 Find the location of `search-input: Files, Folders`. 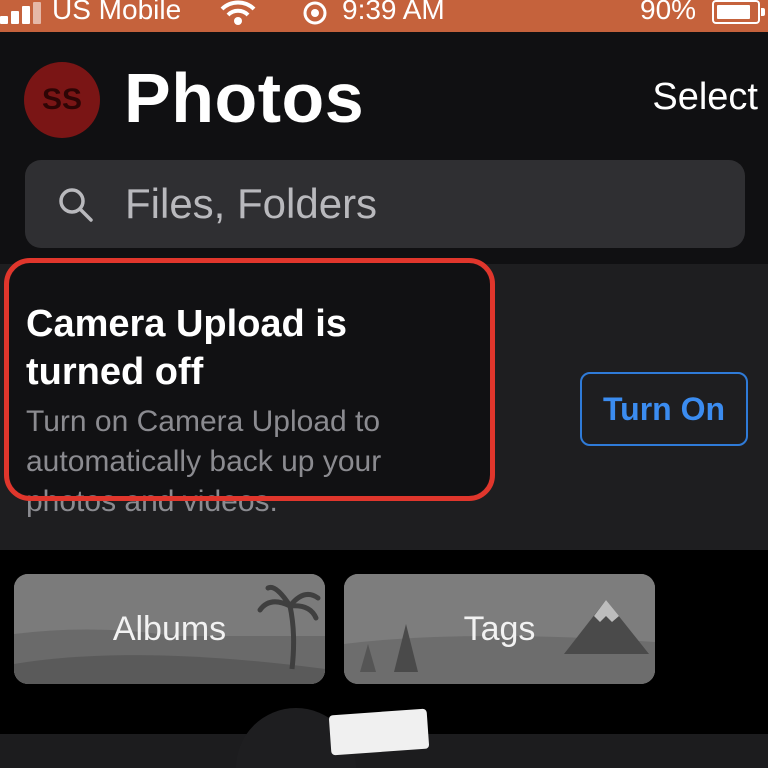

search-input: Files, Folders is located at coordinates (251, 204).